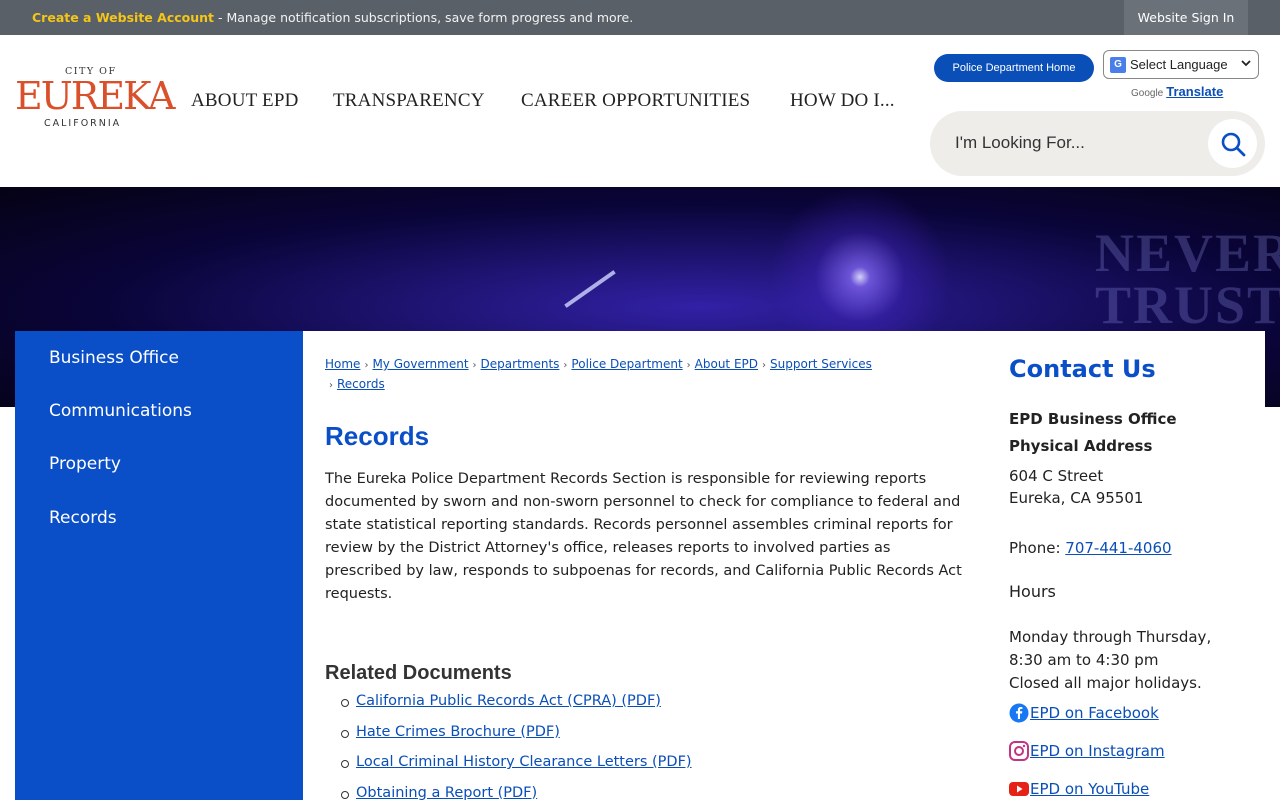 The width and height of the screenshot is (1280, 800). What do you see at coordinates (1186, 17) in the screenshot?
I see `website-sign-in-button: Website Sign In` at bounding box center [1186, 17].